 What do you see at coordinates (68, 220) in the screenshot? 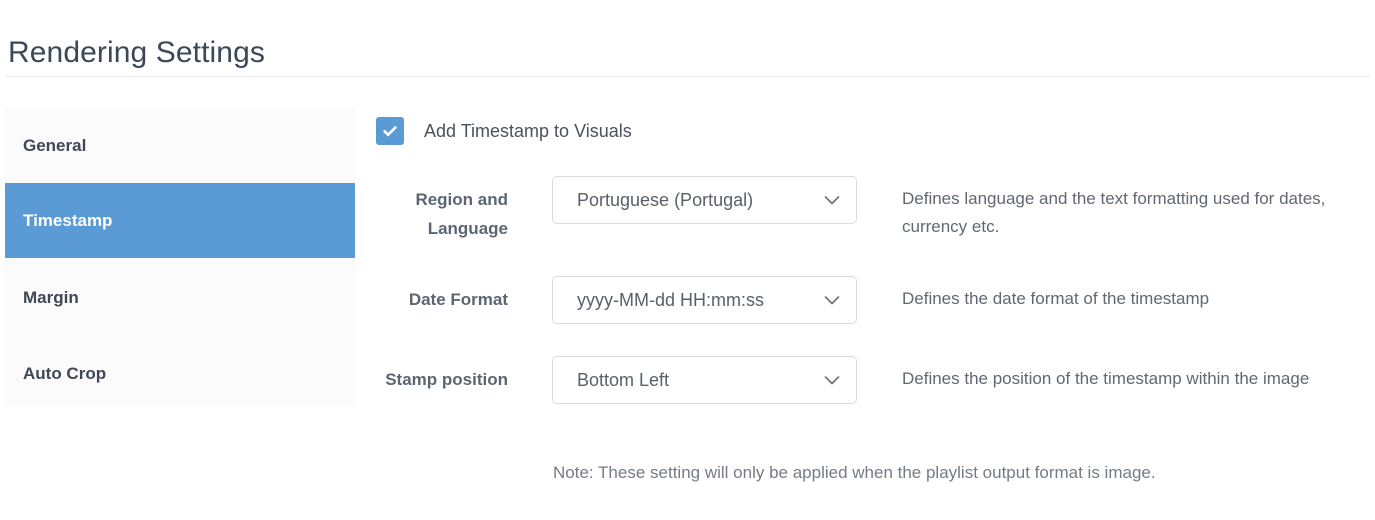
I see `sidebar-item-label: Timestamp` at bounding box center [68, 220].